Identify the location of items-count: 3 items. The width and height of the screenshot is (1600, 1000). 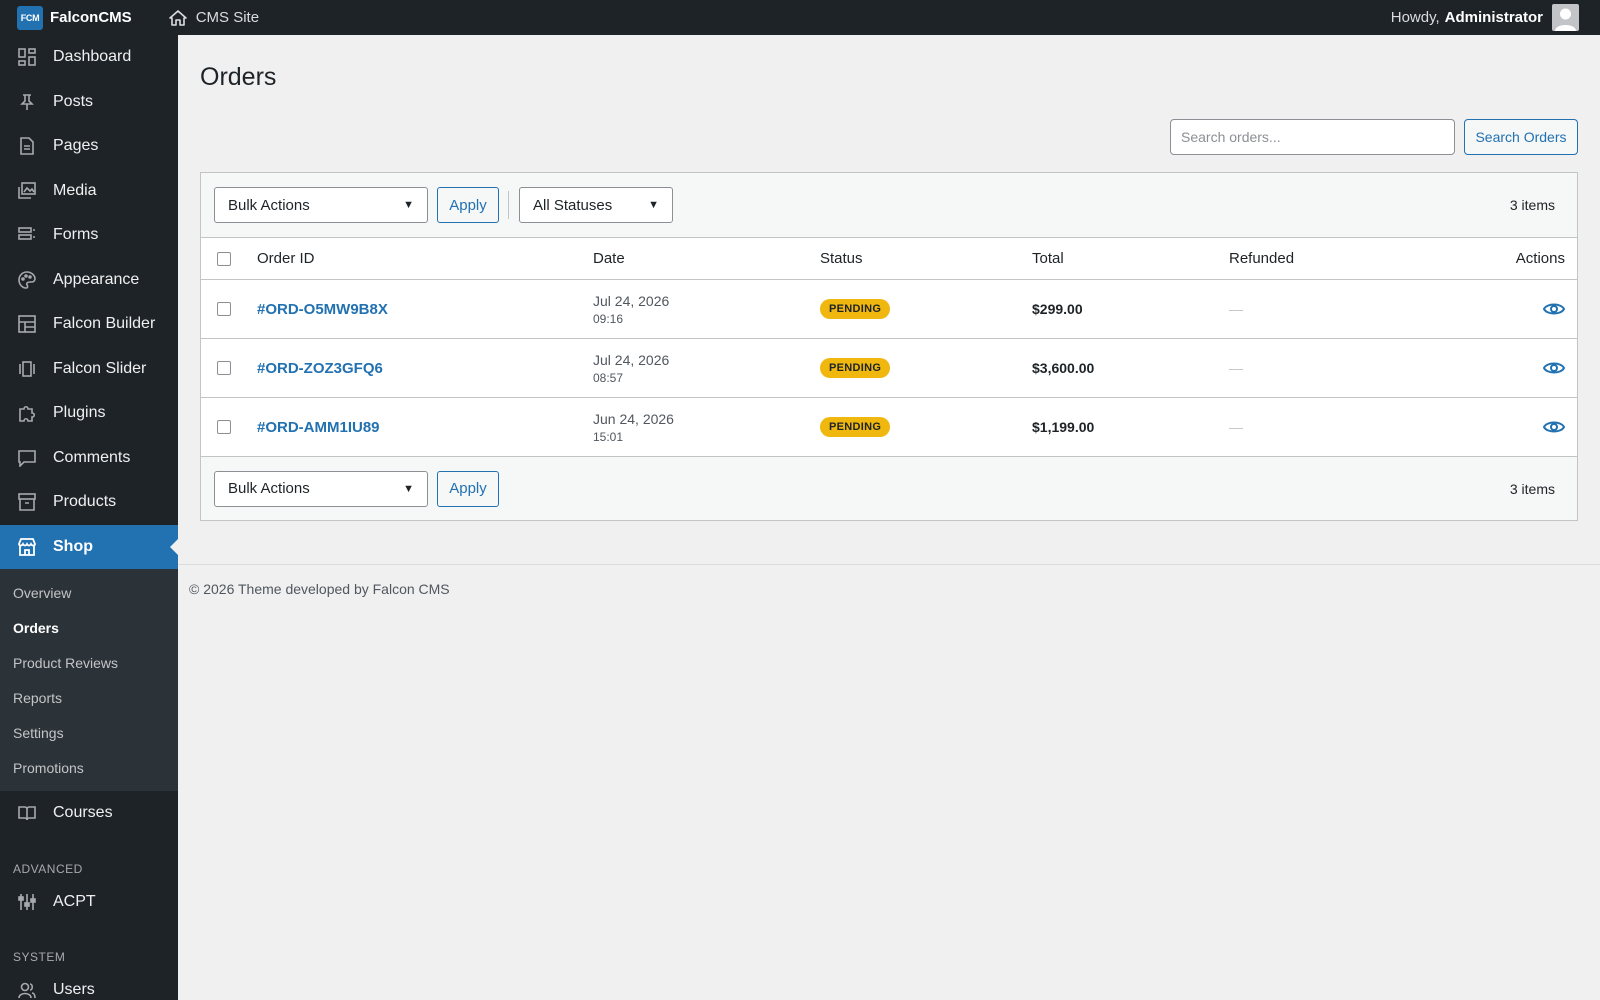
(1532, 205).